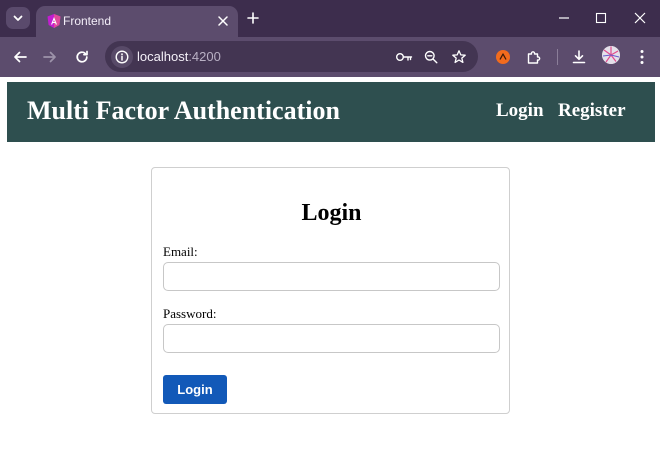  I want to click on address-bar: localhost:4200, so click(291, 56).